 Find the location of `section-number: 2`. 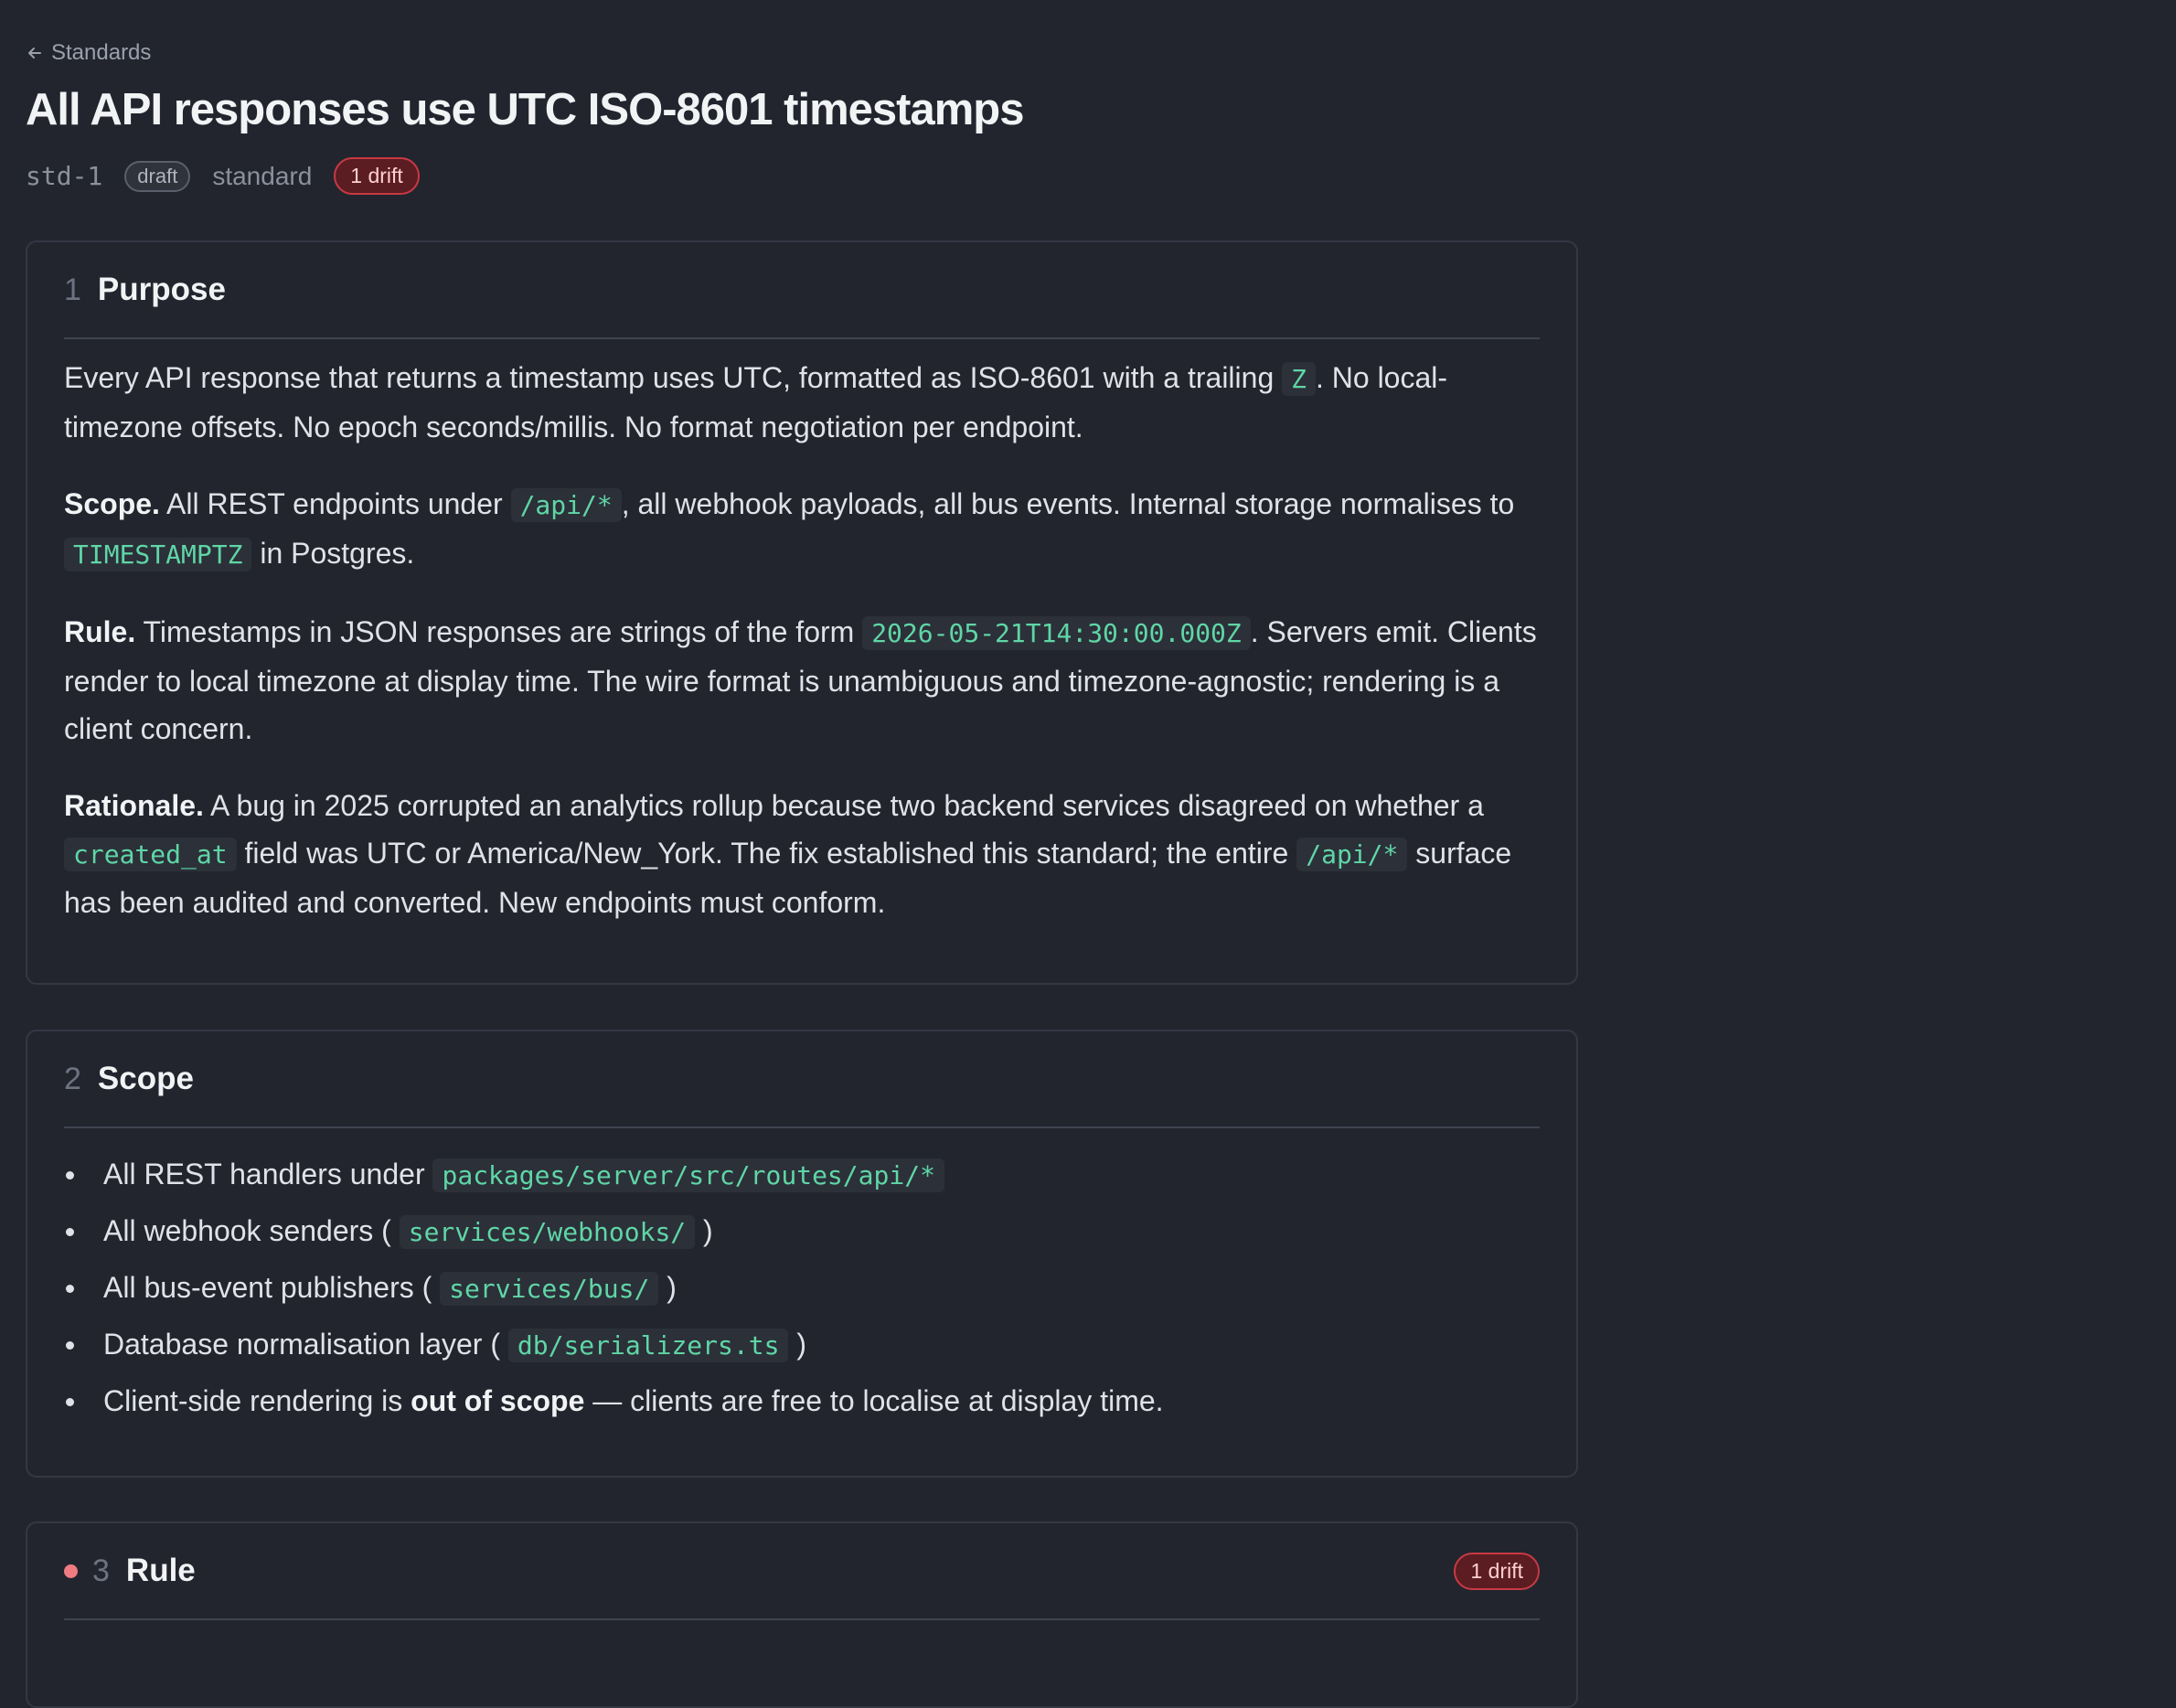

section-number: 2 is located at coordinates (72, 1079).